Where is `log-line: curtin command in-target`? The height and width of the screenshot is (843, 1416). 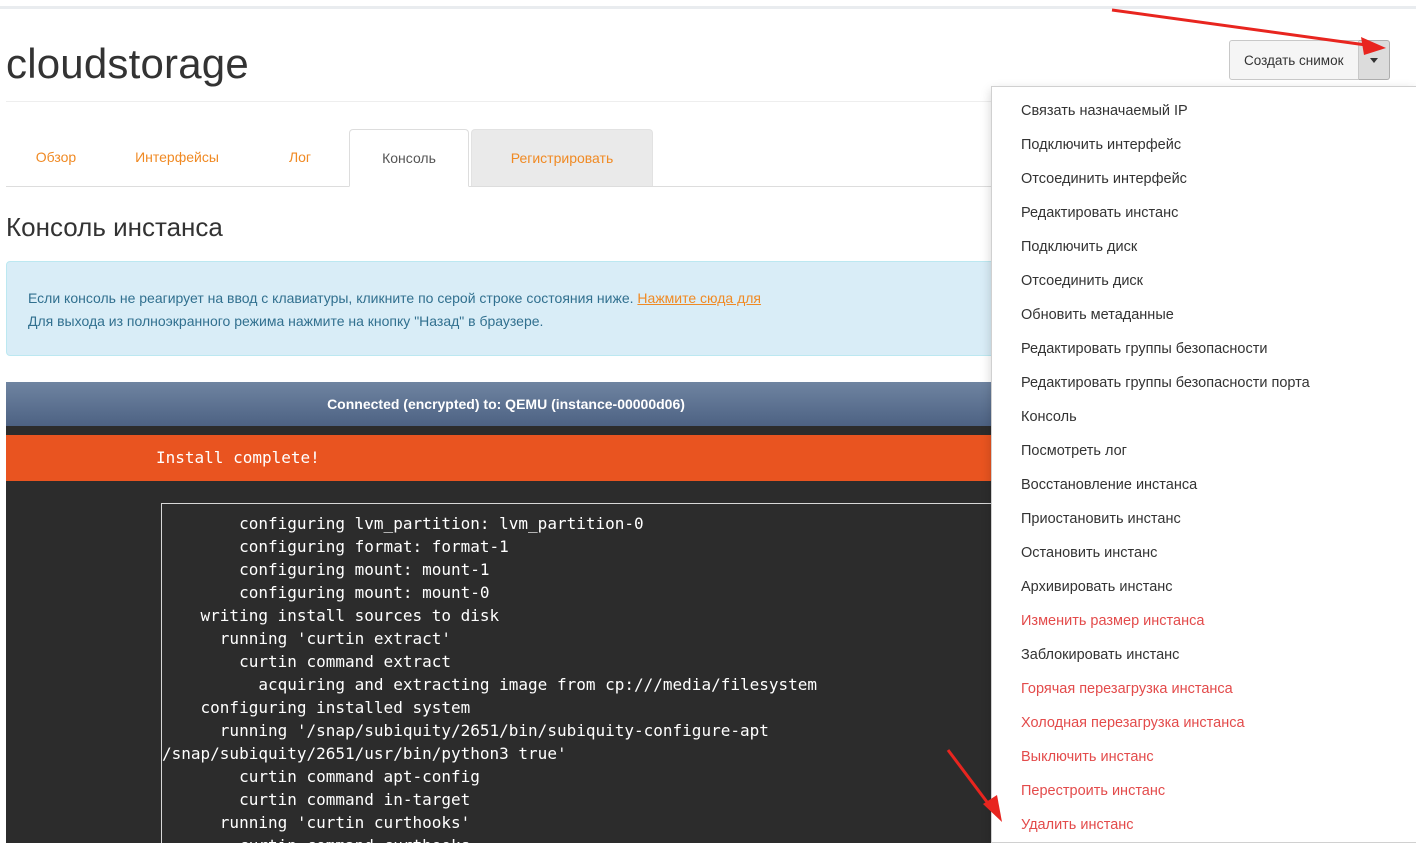 log-line: curtin command in-target is located at coordinates (316, 799).